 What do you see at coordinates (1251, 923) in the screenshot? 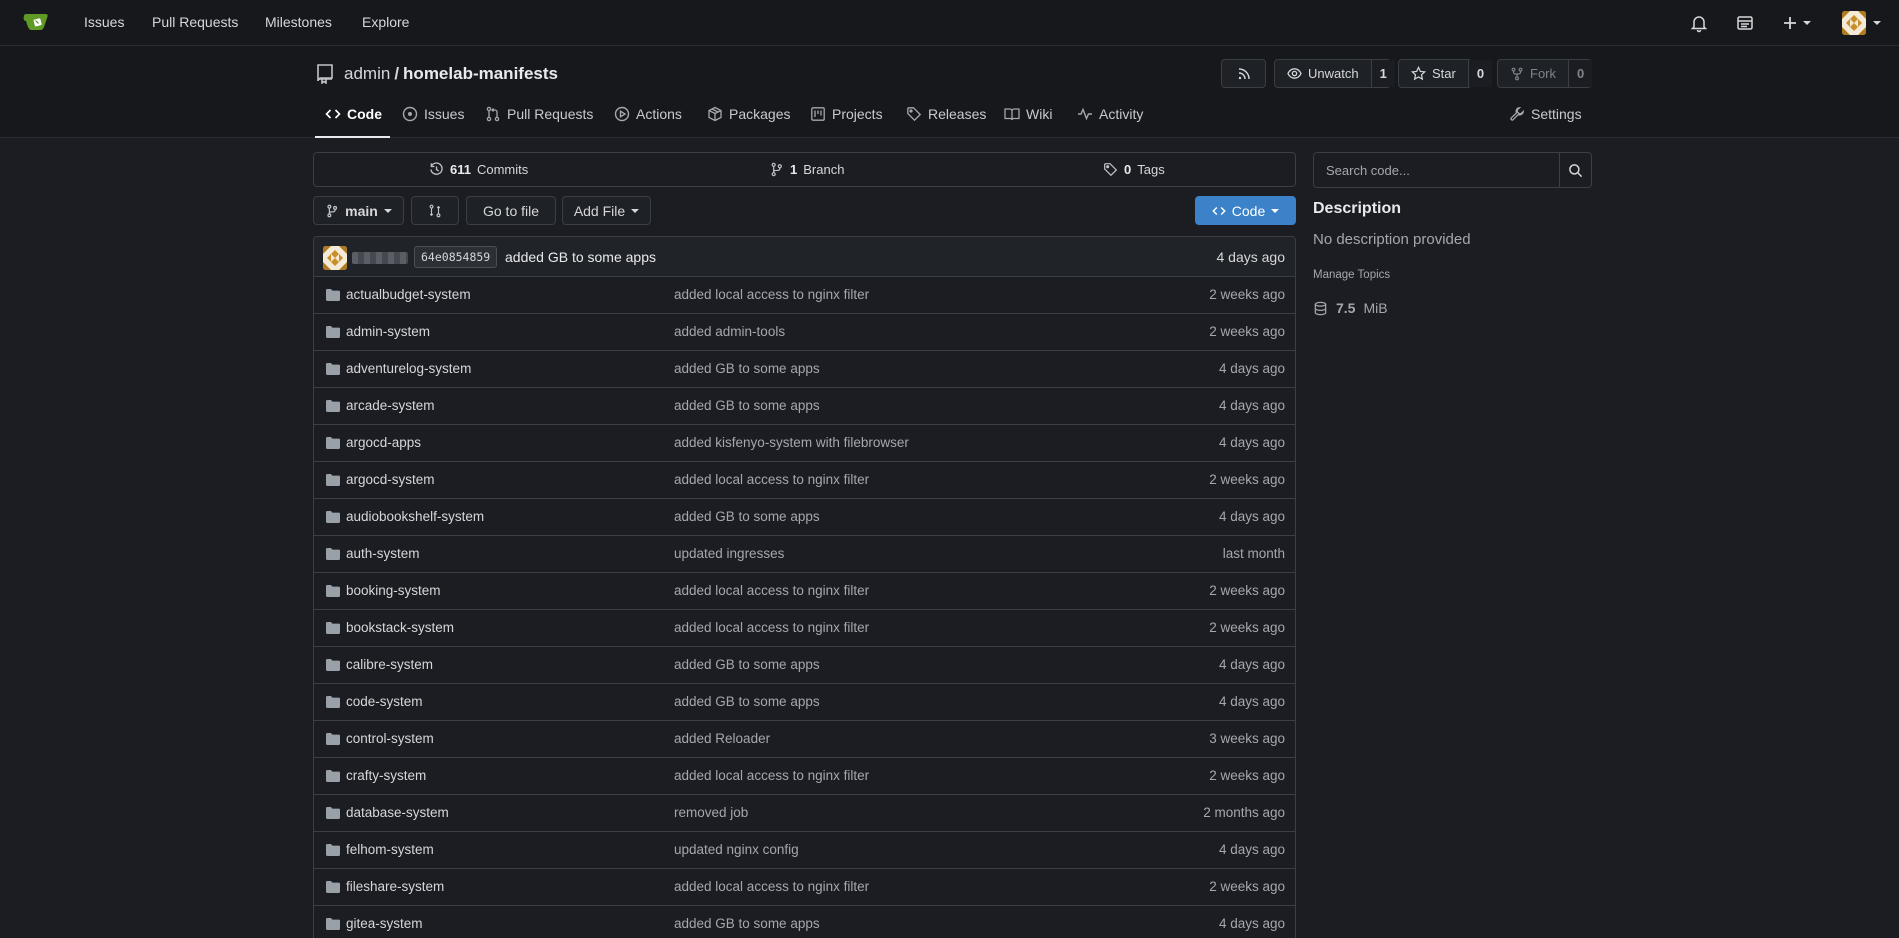
I see `file-commit-age: 4 days ago` at bounding box center [1251, 923].